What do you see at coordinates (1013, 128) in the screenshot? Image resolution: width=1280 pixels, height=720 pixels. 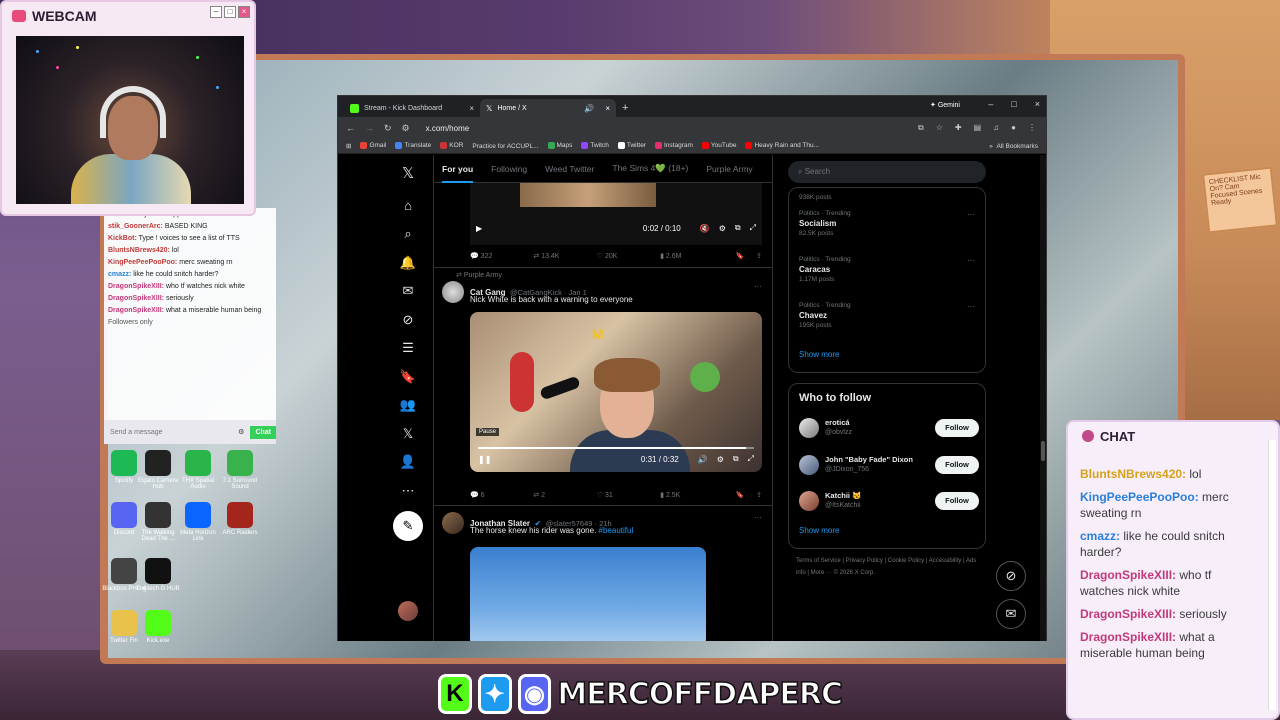 I see `profile-avatar: ●` at bounding box center [1013, 128].